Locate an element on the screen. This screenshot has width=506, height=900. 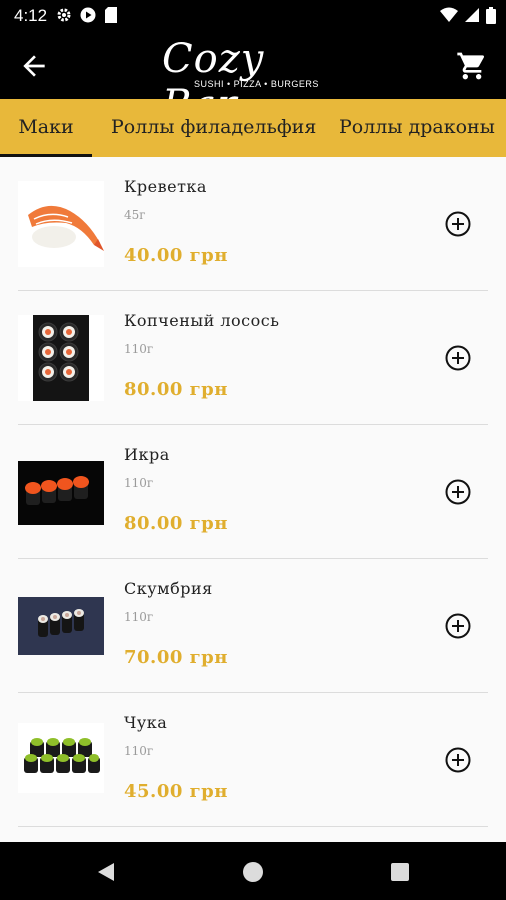
status-system-icons is located at coordinates (468, 15).